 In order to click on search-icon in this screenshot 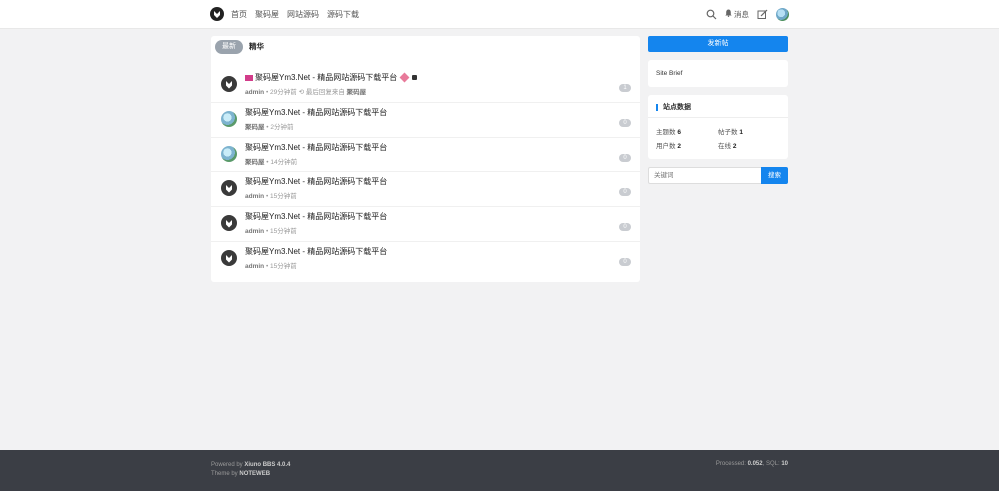, I will do `click(711, 14)`.